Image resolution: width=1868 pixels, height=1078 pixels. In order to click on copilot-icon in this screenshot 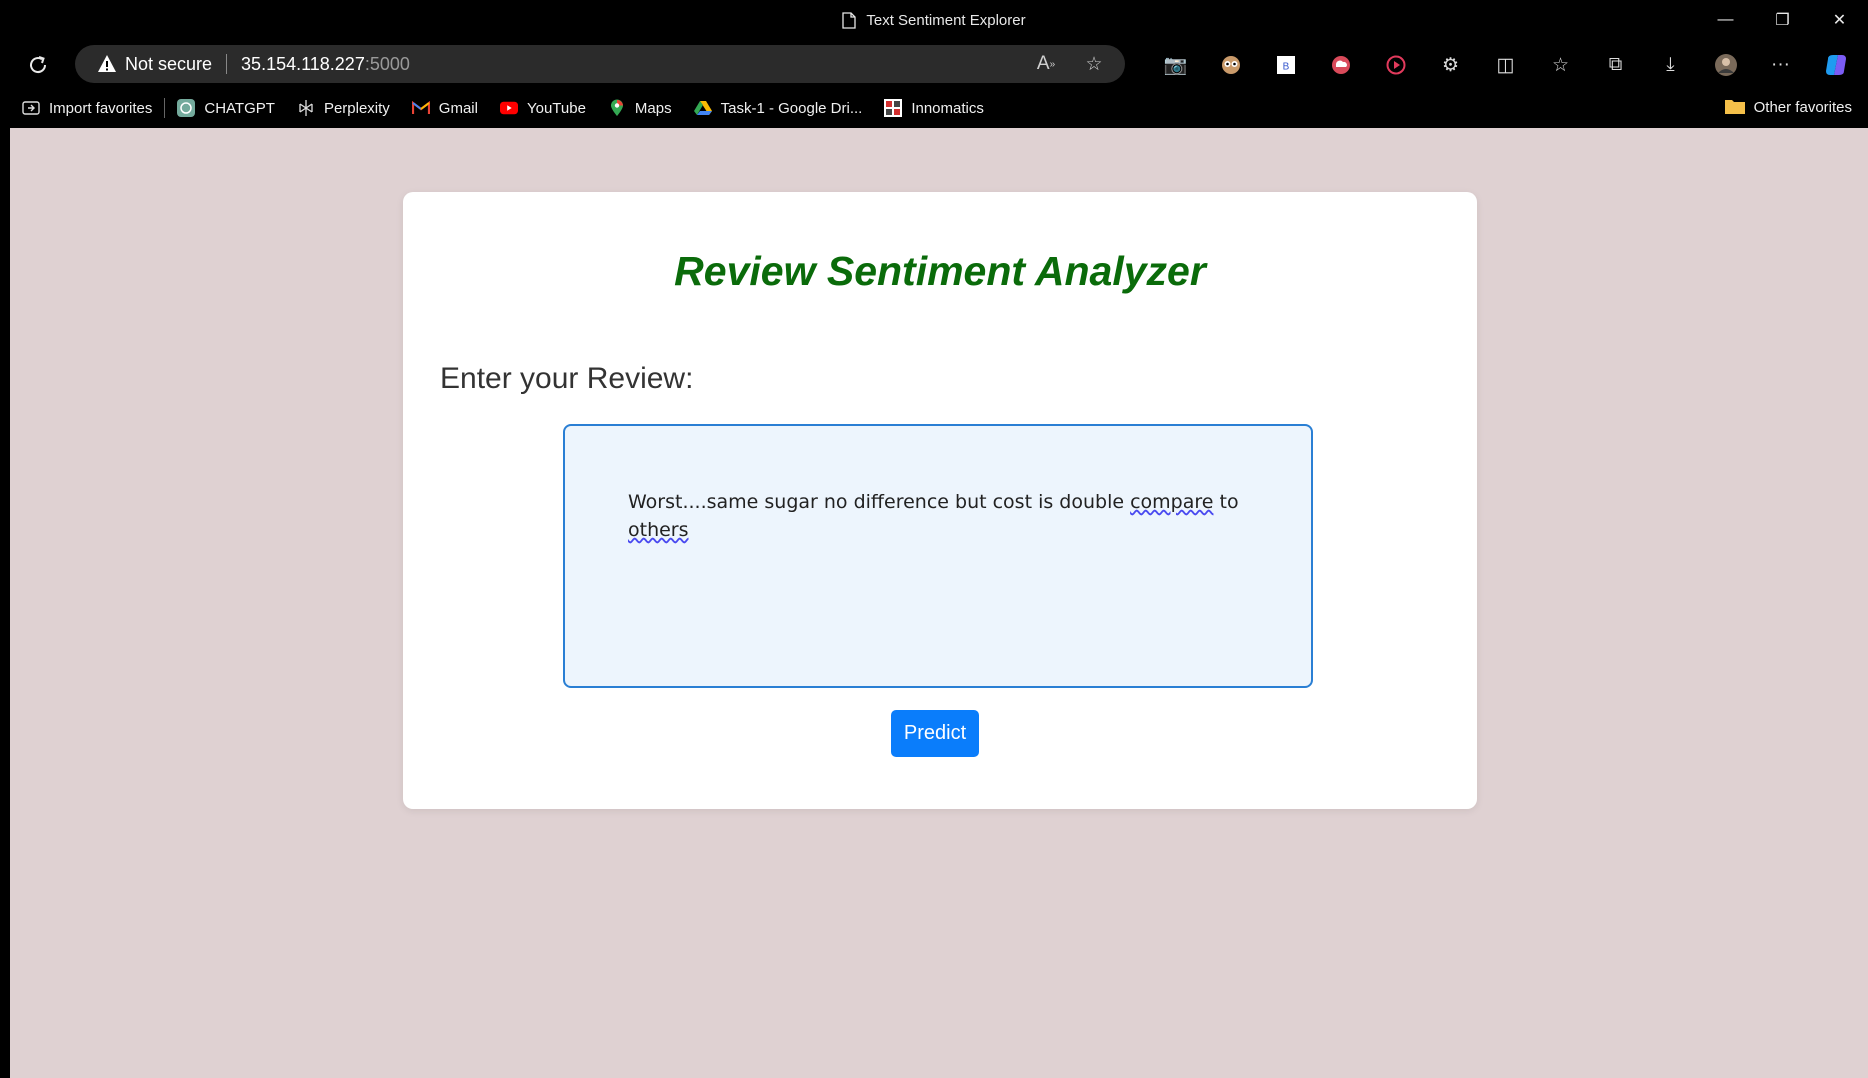, I will do `click(1835, 65)`.